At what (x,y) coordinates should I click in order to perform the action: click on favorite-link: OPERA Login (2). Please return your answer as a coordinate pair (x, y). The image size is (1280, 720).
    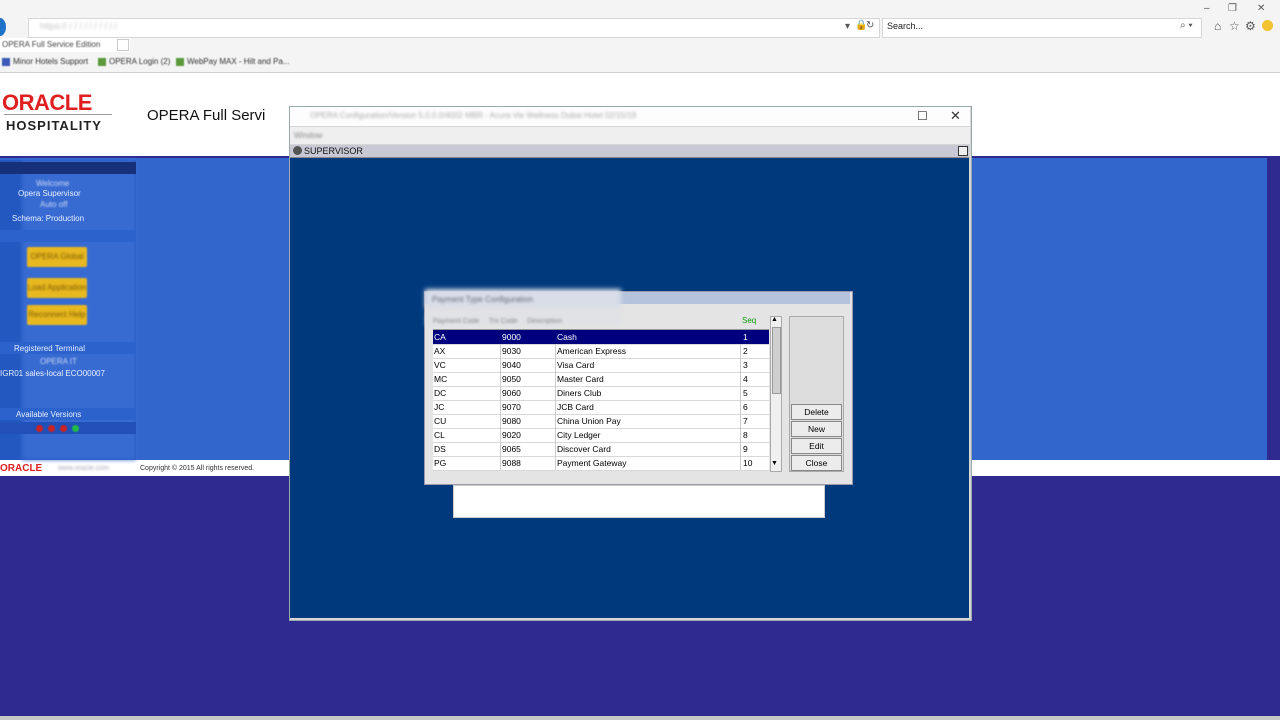
    Looking at the image, I should click on (134, 61).